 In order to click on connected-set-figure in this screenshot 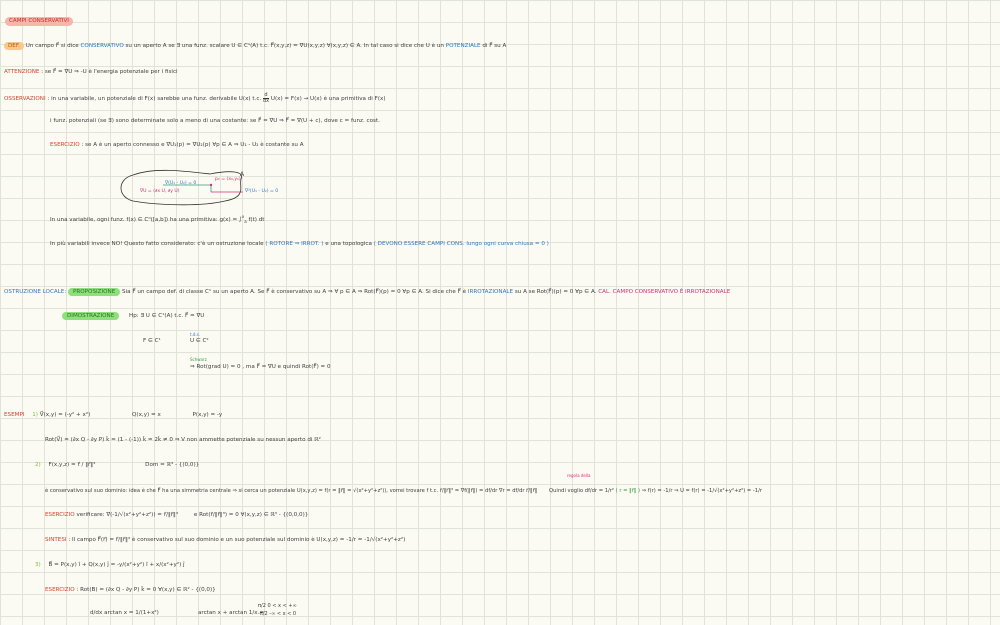, I will do `click(181, 187)`.